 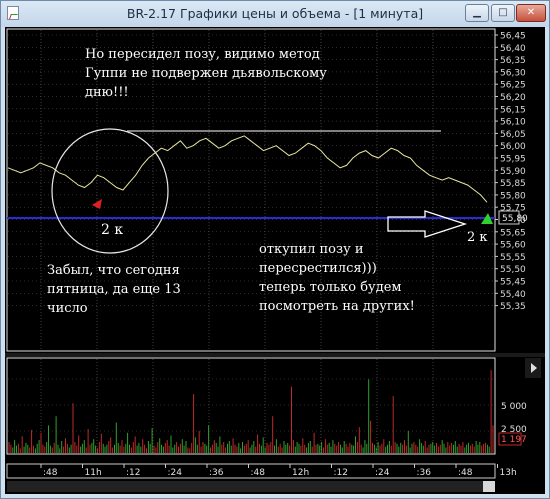 I want to click on price-axis-label: 56,25, so click(x=513, y=86).